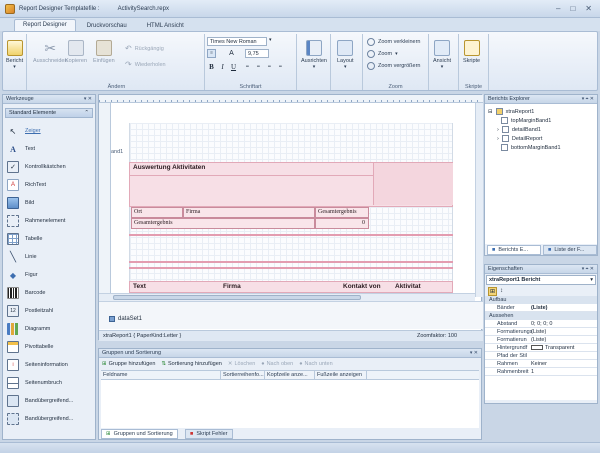 This screenshot has width=600, height=453. I want to click on prop-formatierungs: Formatierungs (Liste), so click(541, 332).